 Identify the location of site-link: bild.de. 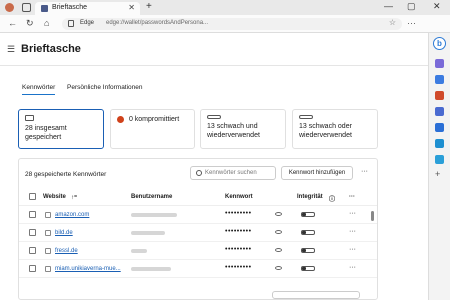
(64, 233).